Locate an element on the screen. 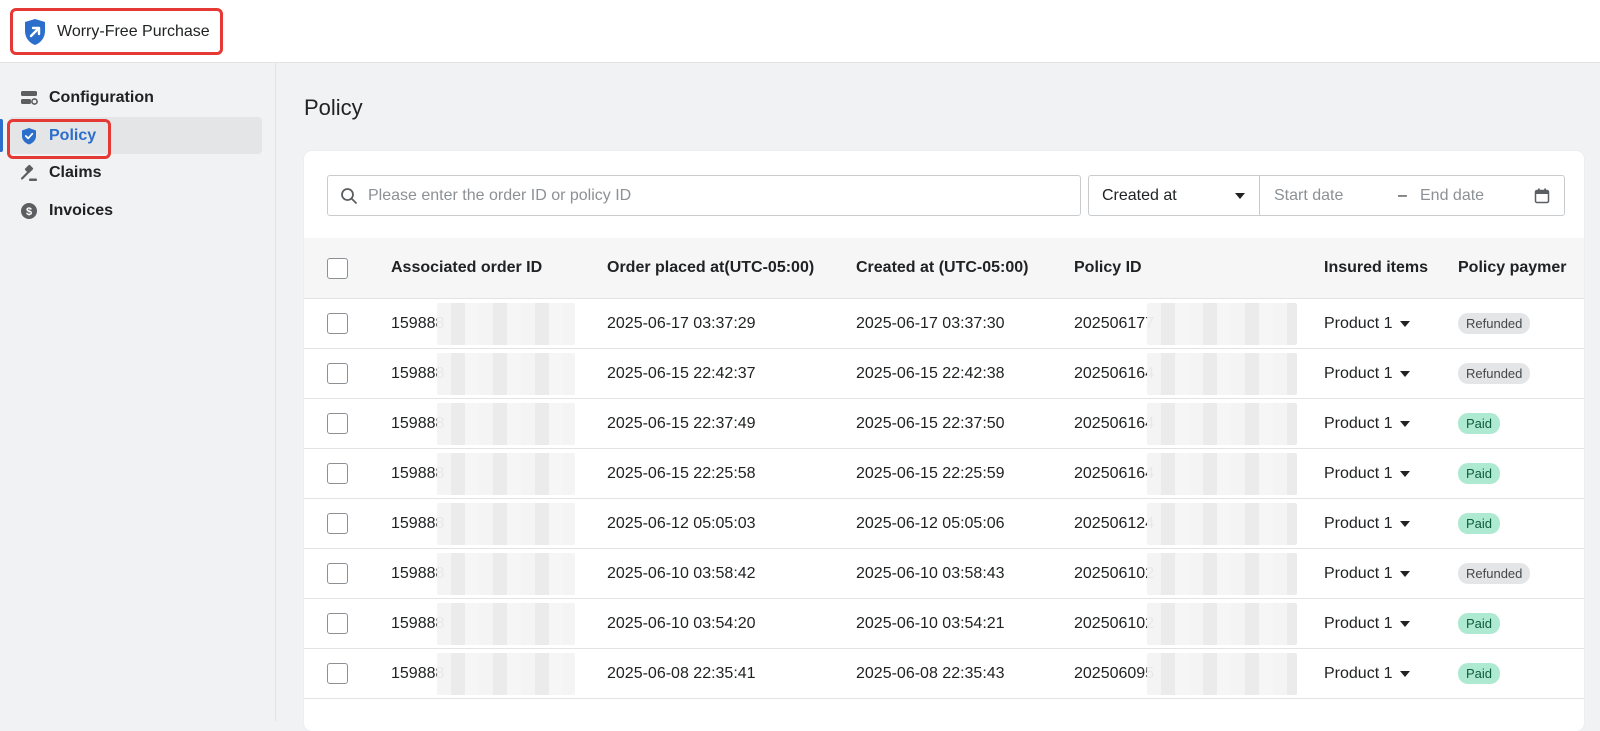 This screenshot has height=731, width=1600. policy-id: 202506177 is located at coordinates (1114, 323).